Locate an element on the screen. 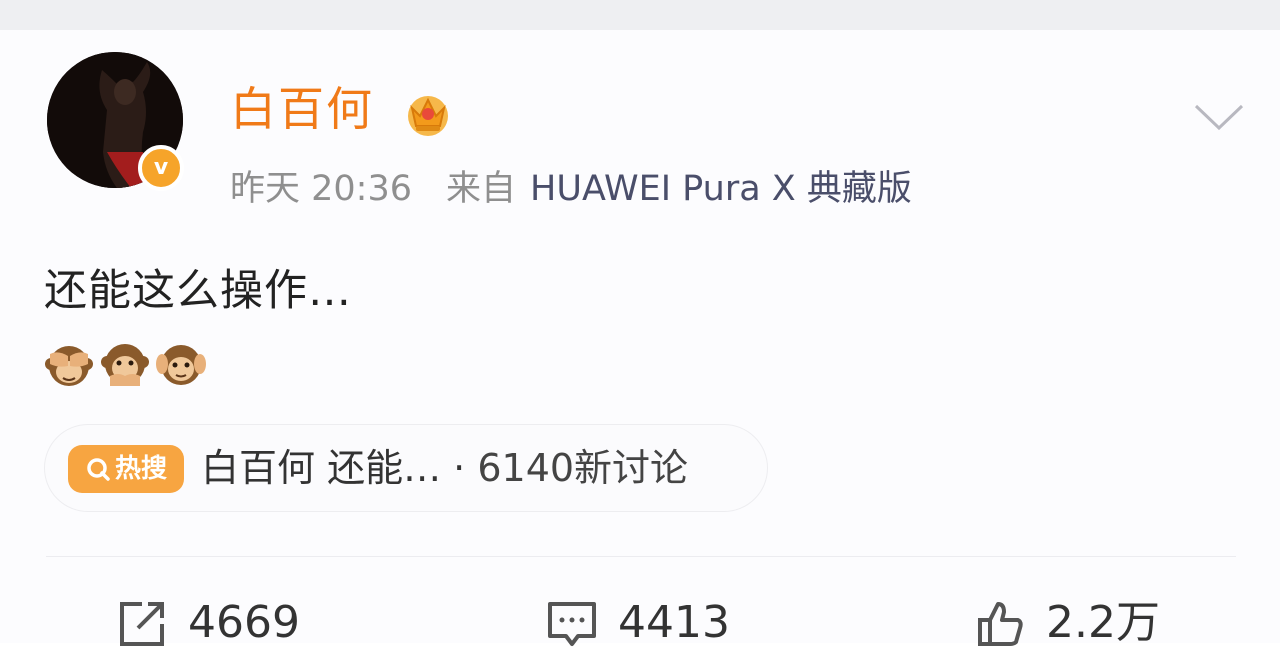 The image size is (1280, 648). chevron-down-icon is located at coordinates (1219, 117).